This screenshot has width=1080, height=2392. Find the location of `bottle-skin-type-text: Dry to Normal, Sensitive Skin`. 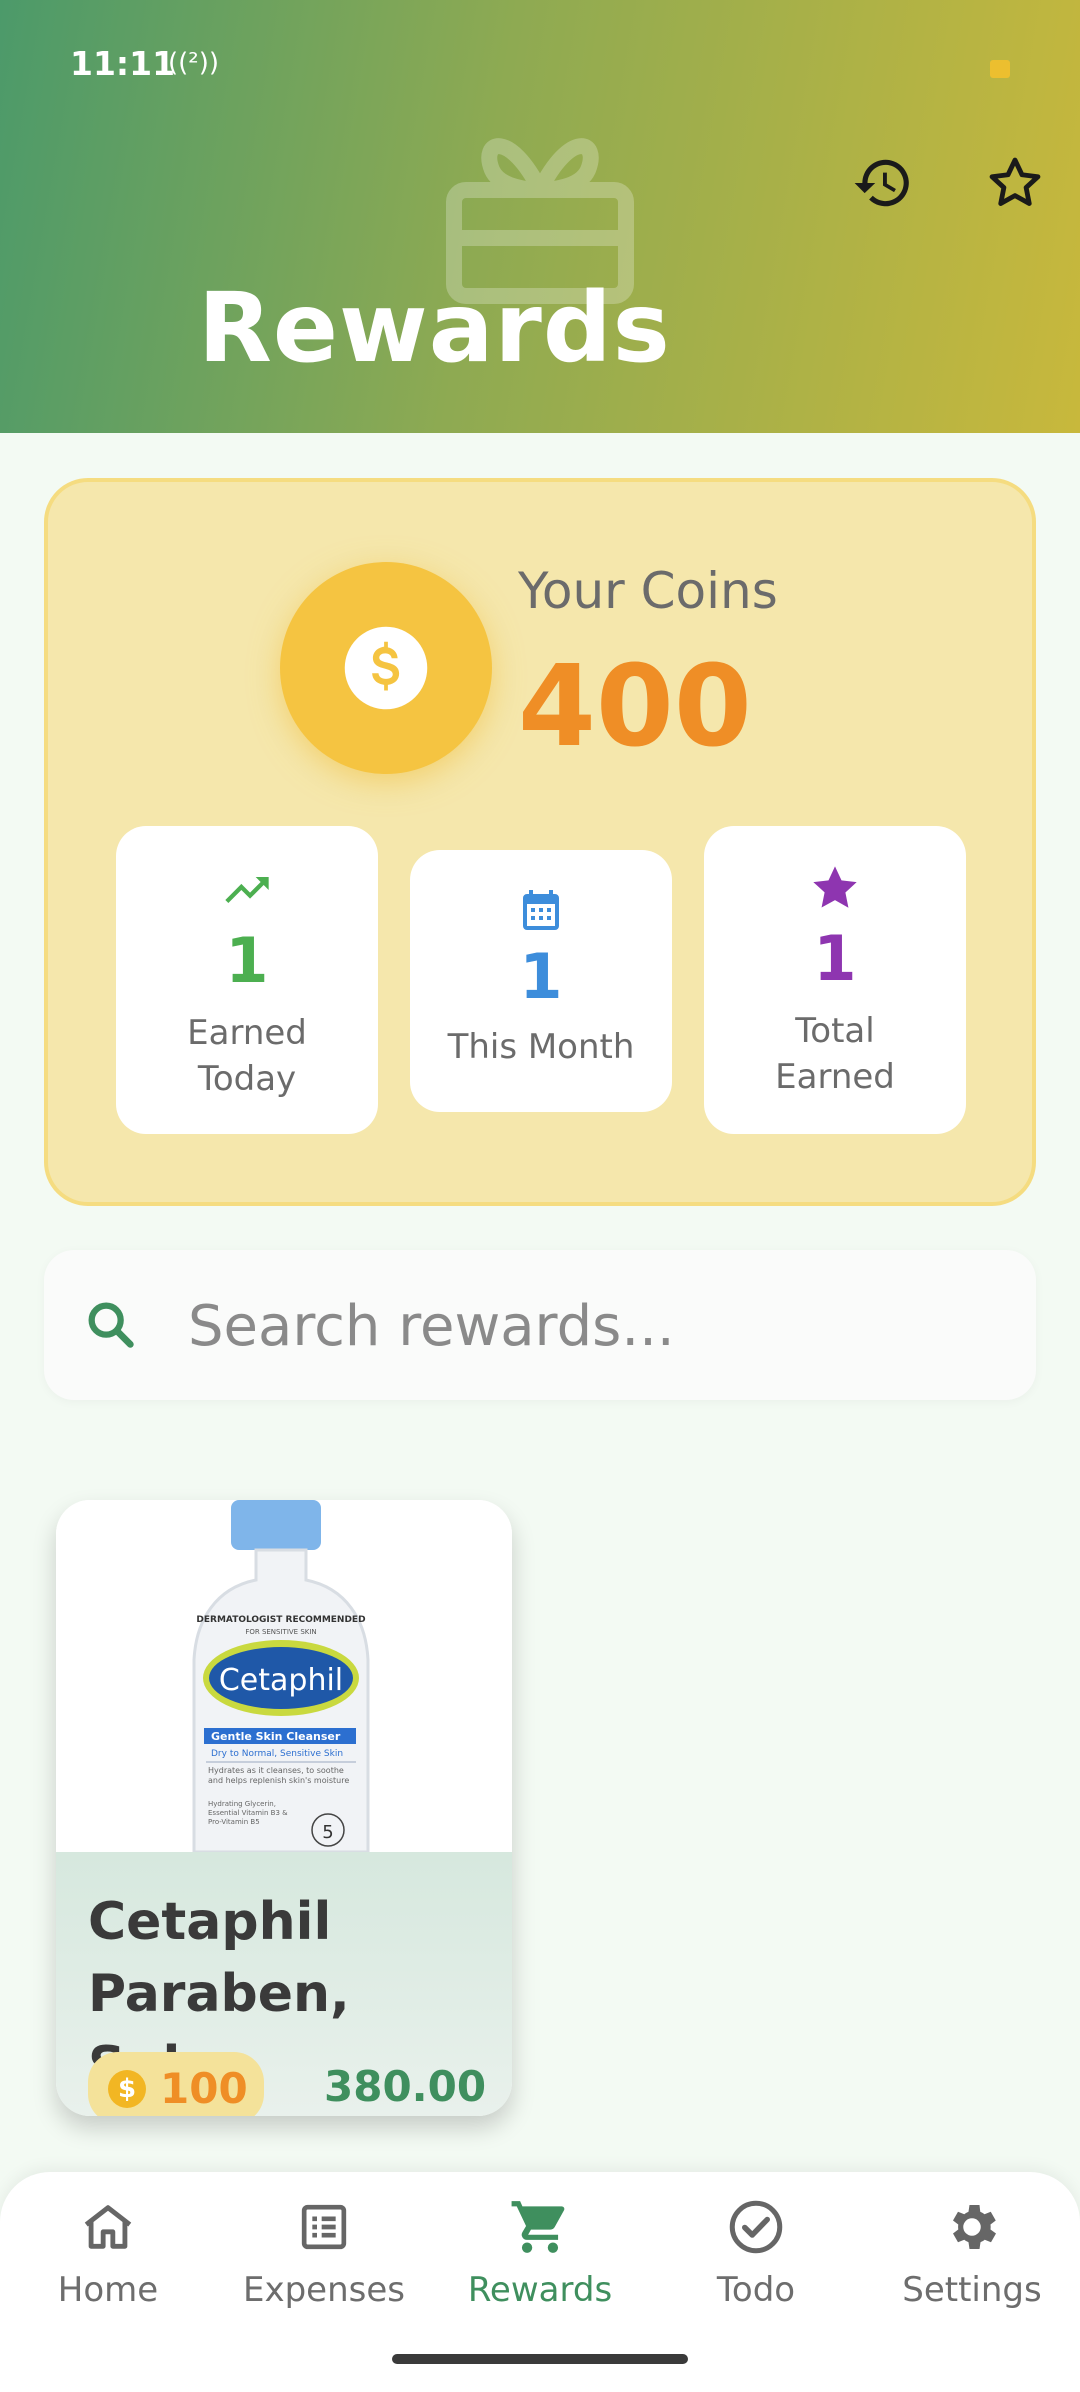

bottle-skin-type-text: Dry to Normal, Sensitive Skin is located at coordinates (277, 1754).